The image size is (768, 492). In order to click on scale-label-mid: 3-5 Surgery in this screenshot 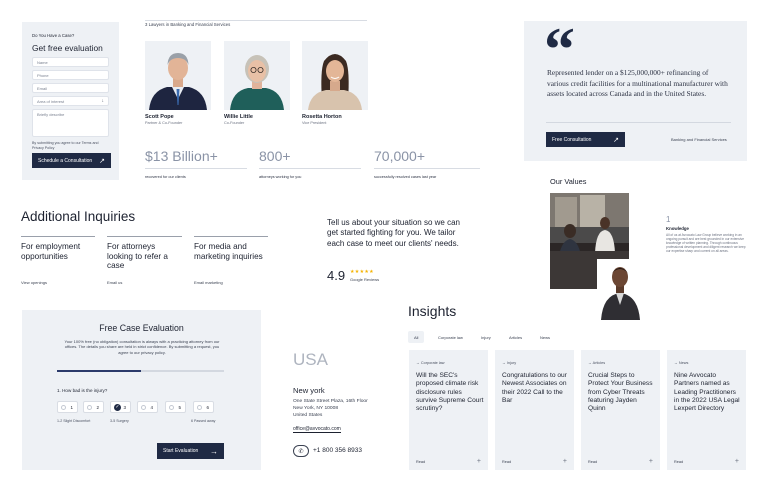, I will do `click(119, 421)`.